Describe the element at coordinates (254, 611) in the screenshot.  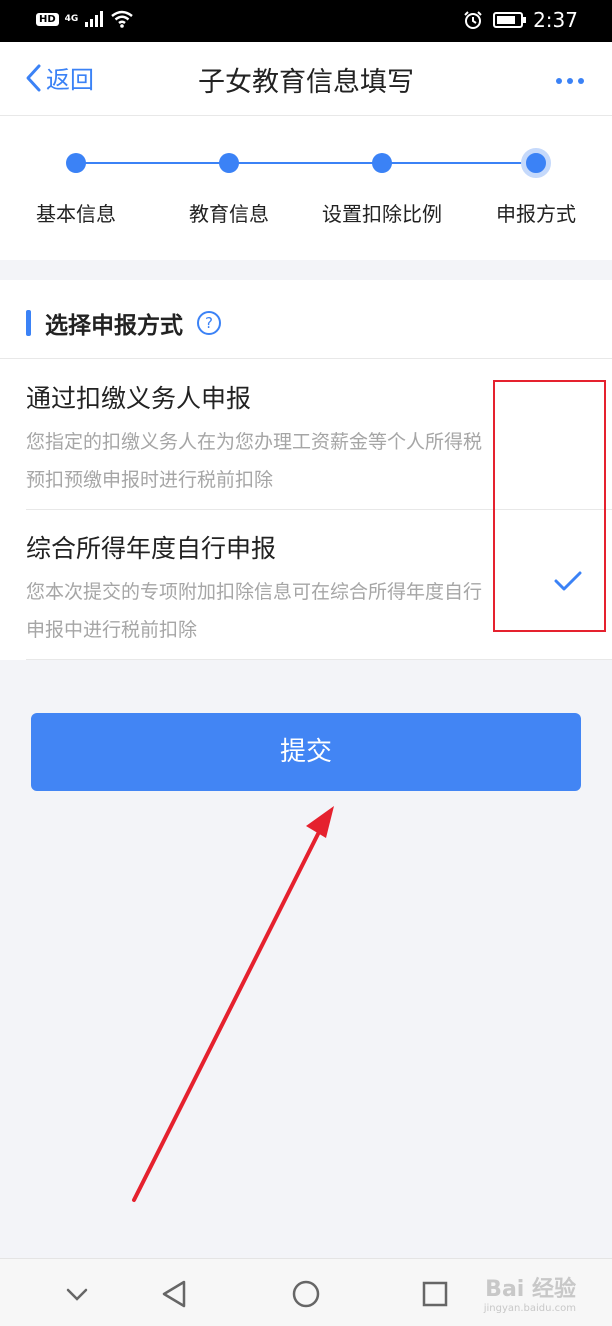
I see `option-description: 您本次提交的专项附加扣除信息可在综合所得年度自行申报中进行税前扣除` at that location.